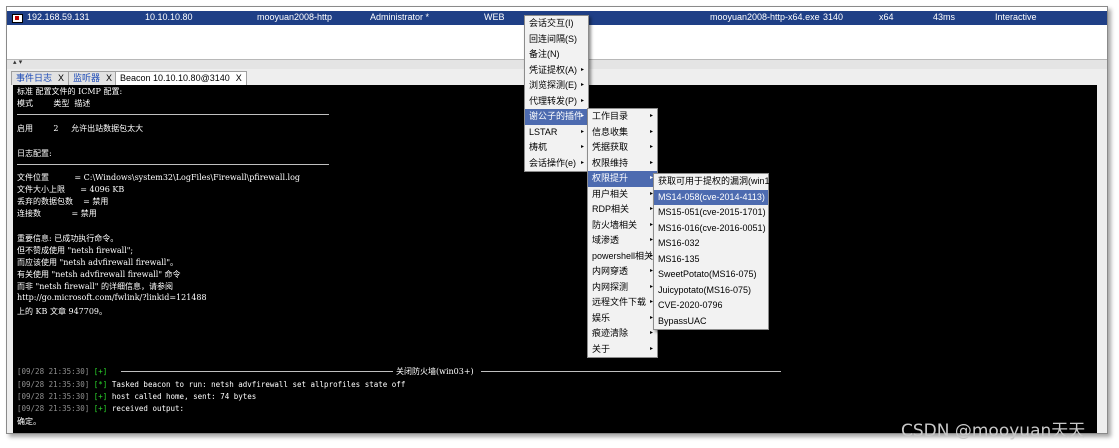 This screenshot has height=448, width=1119. I want to click on log-tag: [*], so click(100, 384).